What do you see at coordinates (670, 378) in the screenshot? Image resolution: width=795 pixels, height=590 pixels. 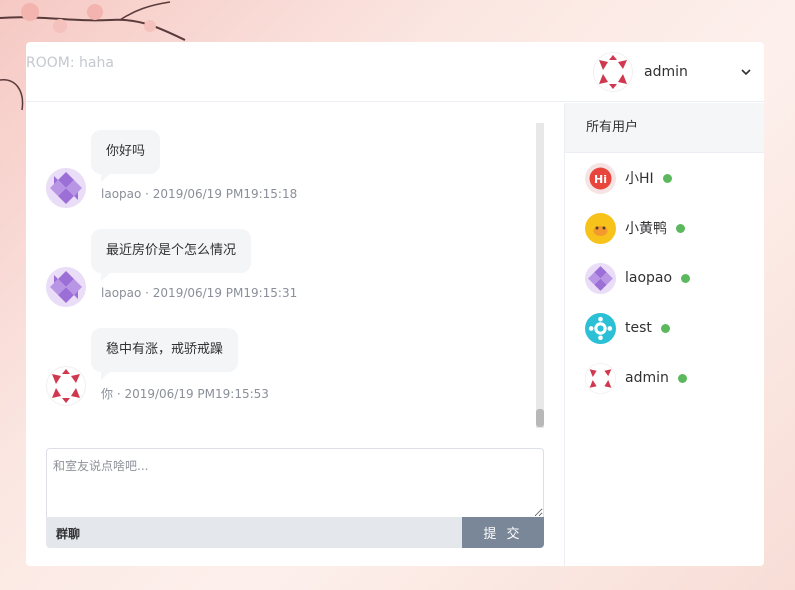 I see `user-list-item: admin` at bounding box center [670, 378].